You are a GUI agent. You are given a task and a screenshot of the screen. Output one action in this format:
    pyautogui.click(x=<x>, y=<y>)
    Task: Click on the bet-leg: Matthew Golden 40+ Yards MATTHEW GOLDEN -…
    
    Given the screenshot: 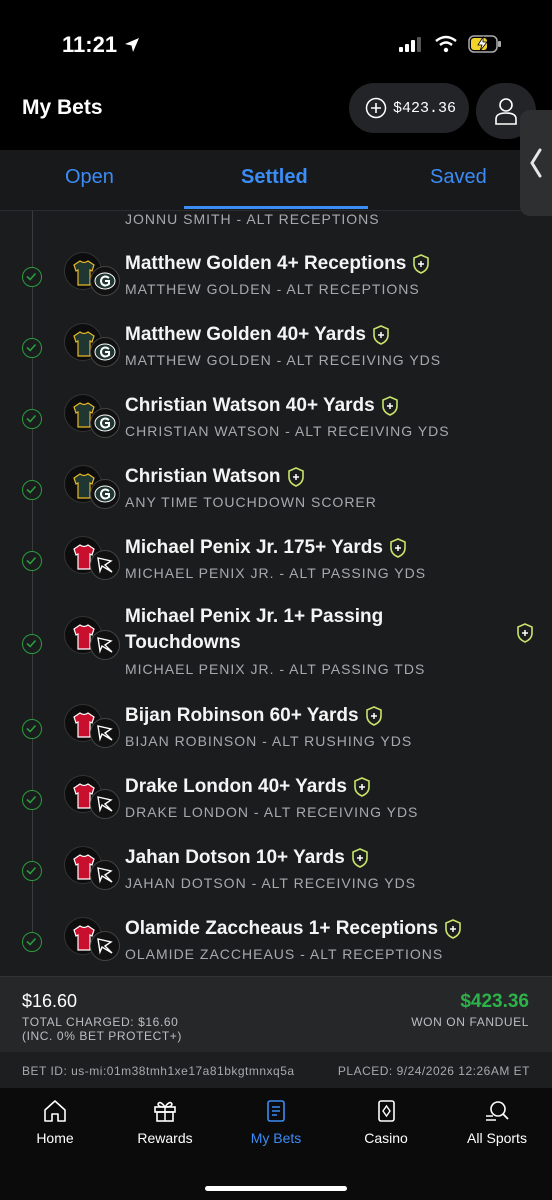 What is the action you would take?
    pyautogui.click(x=276, y=350)
    